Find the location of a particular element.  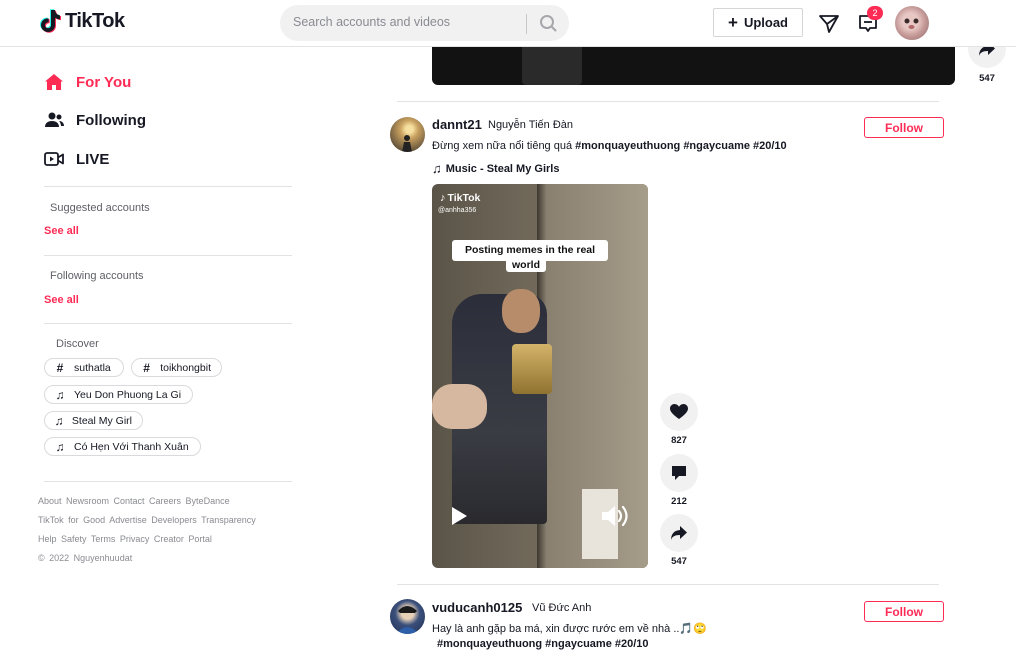

upload-button: + Upload is located at coordinates (758, 22).